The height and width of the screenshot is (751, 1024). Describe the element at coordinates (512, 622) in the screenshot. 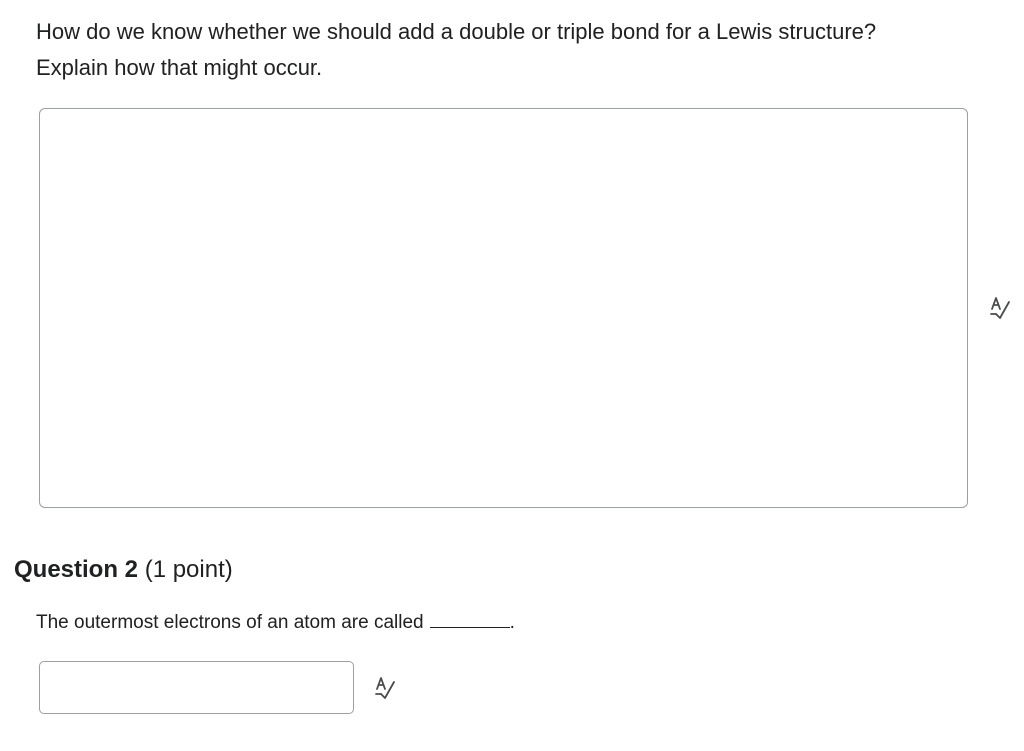

I see `question-2-prompt-end: .` at that location.